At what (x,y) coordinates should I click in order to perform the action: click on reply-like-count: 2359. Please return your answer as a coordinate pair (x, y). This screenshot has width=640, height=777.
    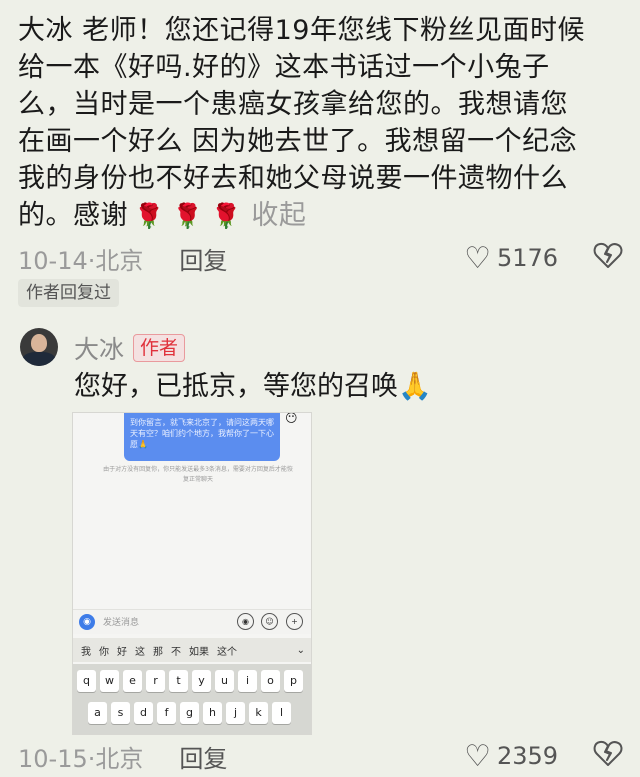
    Looking at the image, I should click on (528, 756).